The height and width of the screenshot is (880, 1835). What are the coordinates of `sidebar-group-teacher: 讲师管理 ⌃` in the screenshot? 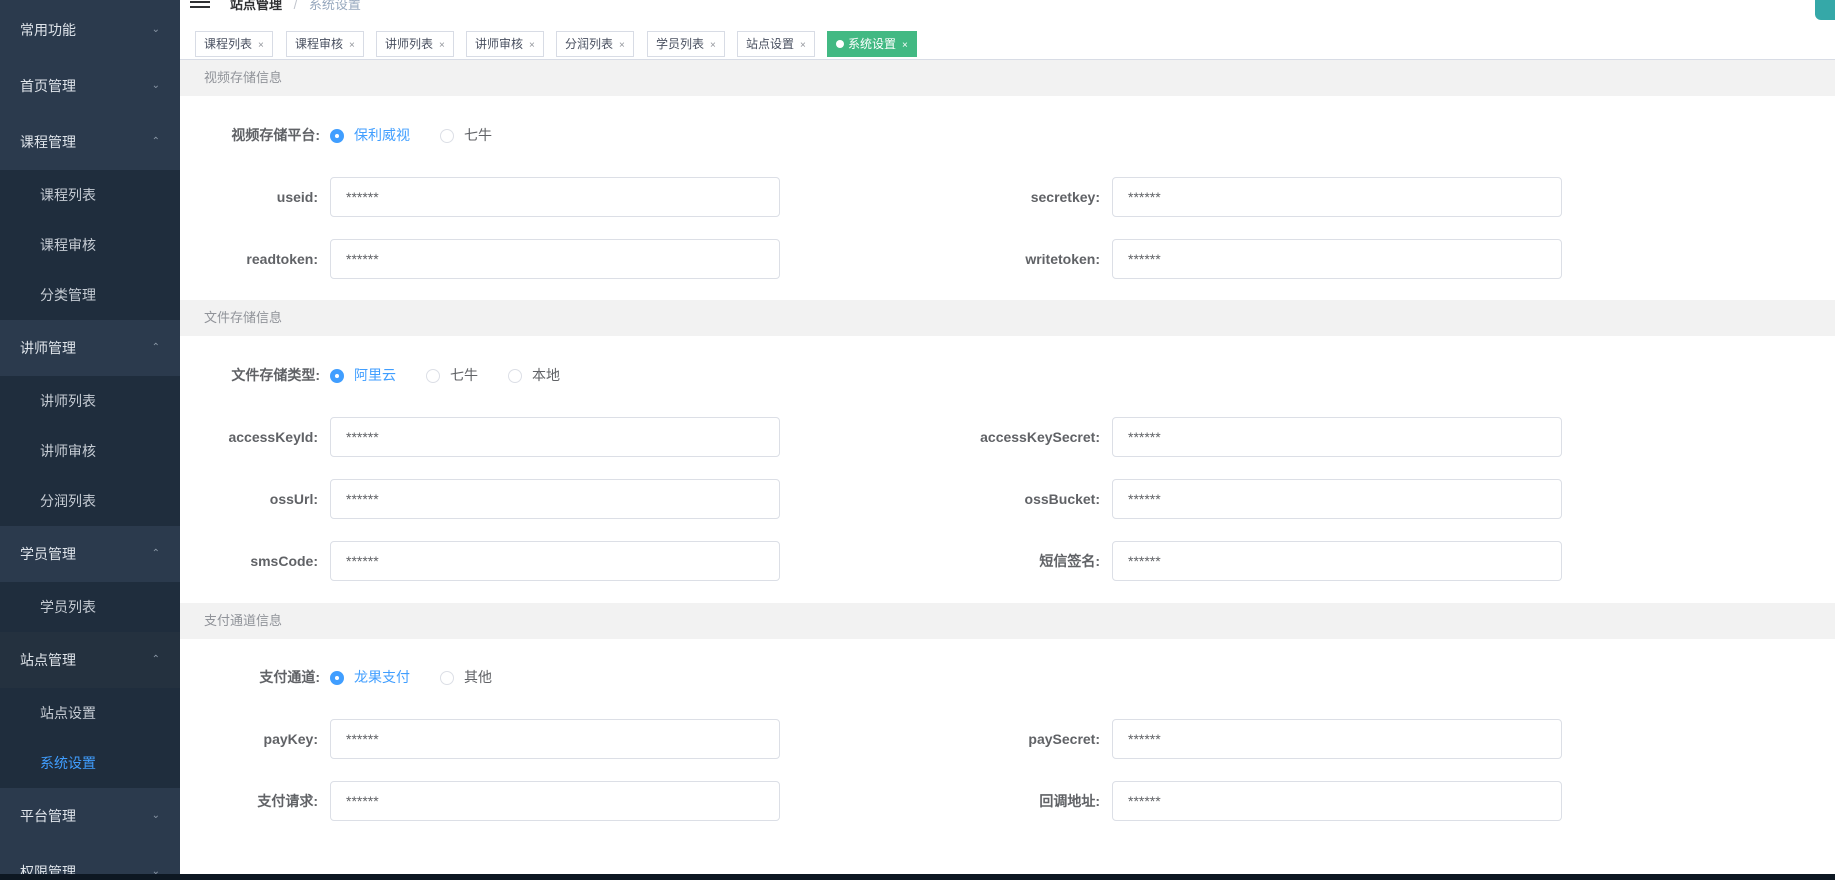 It's located at (90, 348).